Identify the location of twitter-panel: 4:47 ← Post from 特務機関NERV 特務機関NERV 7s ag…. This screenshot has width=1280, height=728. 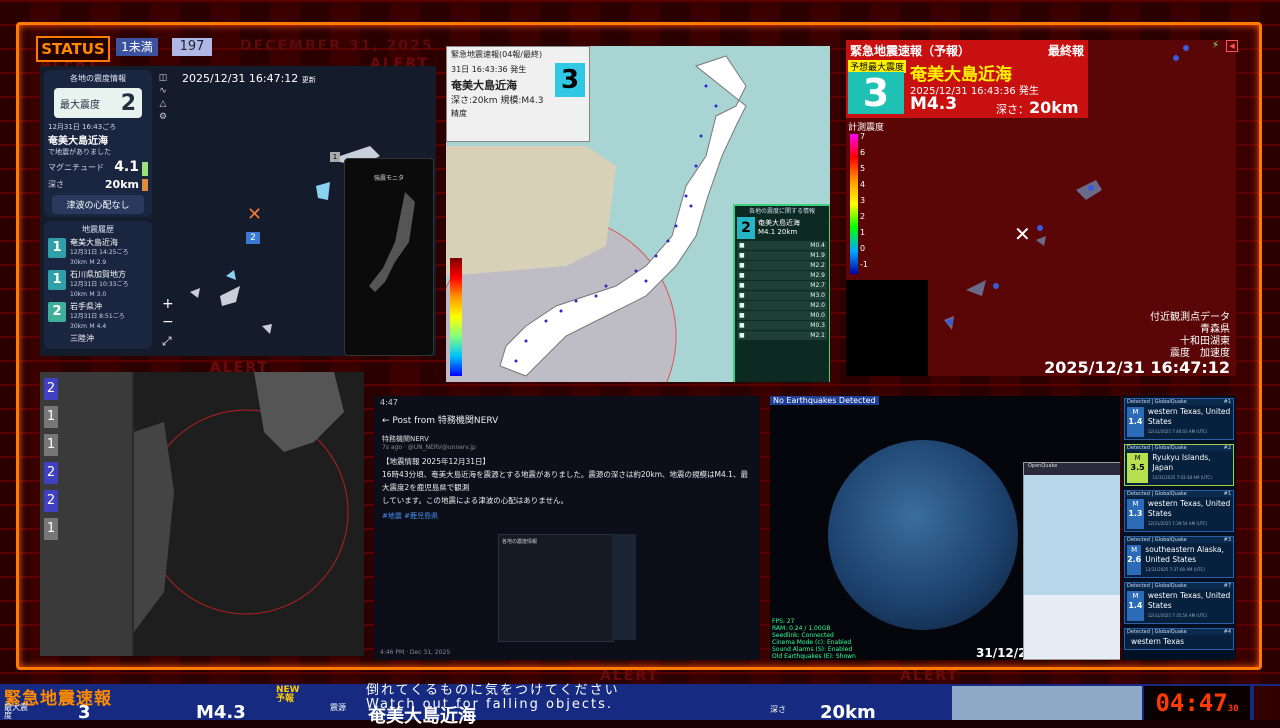
(567, 528).